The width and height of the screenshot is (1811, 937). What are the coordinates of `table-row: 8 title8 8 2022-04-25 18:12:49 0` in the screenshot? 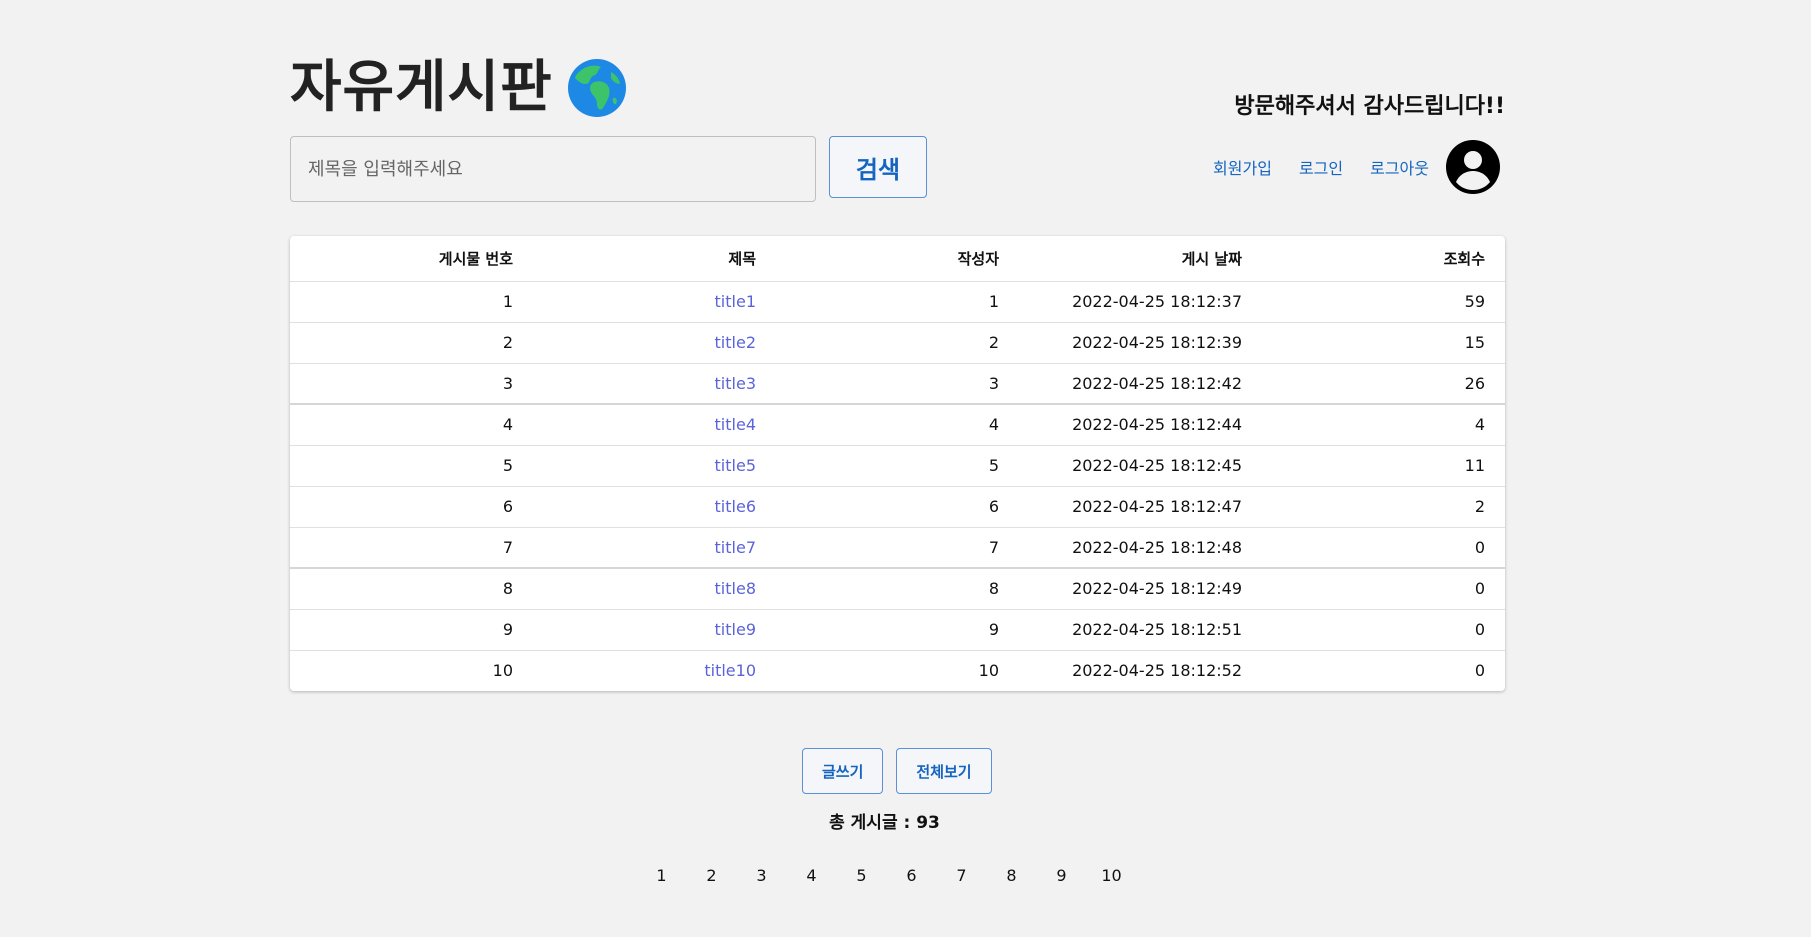 It's located at (897, 589).